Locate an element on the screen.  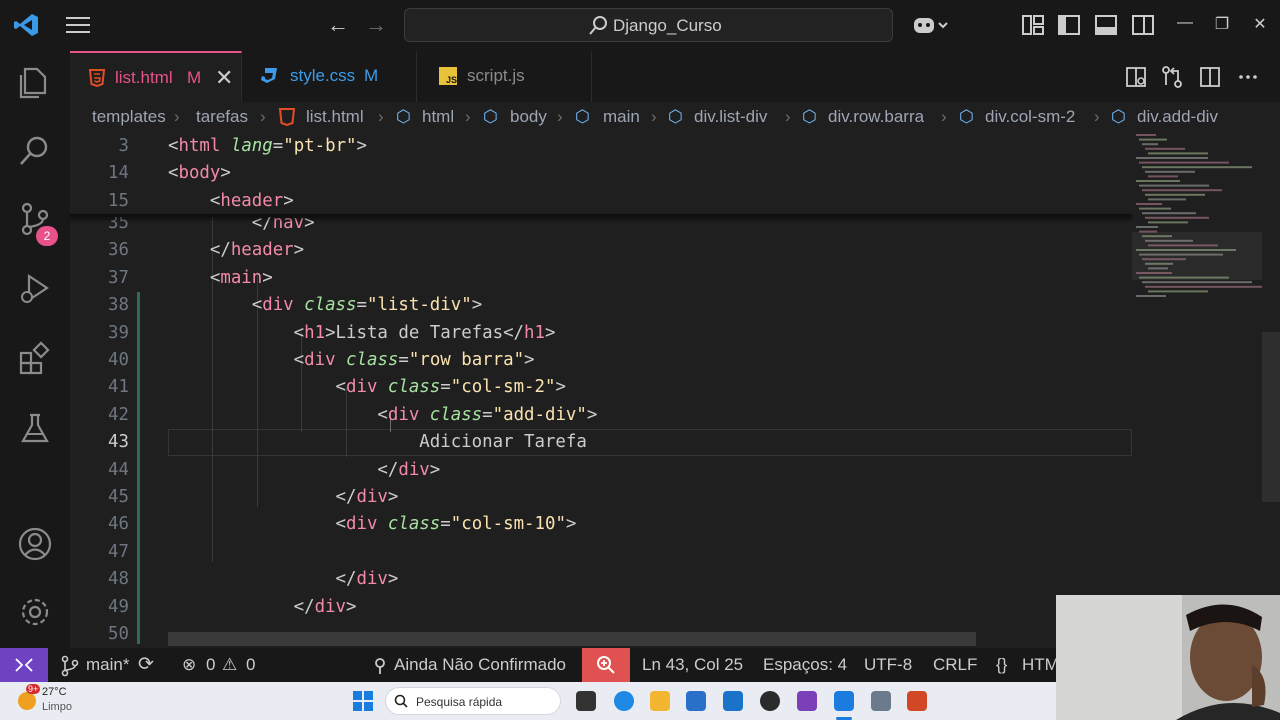
breadcrumb-item: div.col-sm-2 is located at coordinates (1030, 117).